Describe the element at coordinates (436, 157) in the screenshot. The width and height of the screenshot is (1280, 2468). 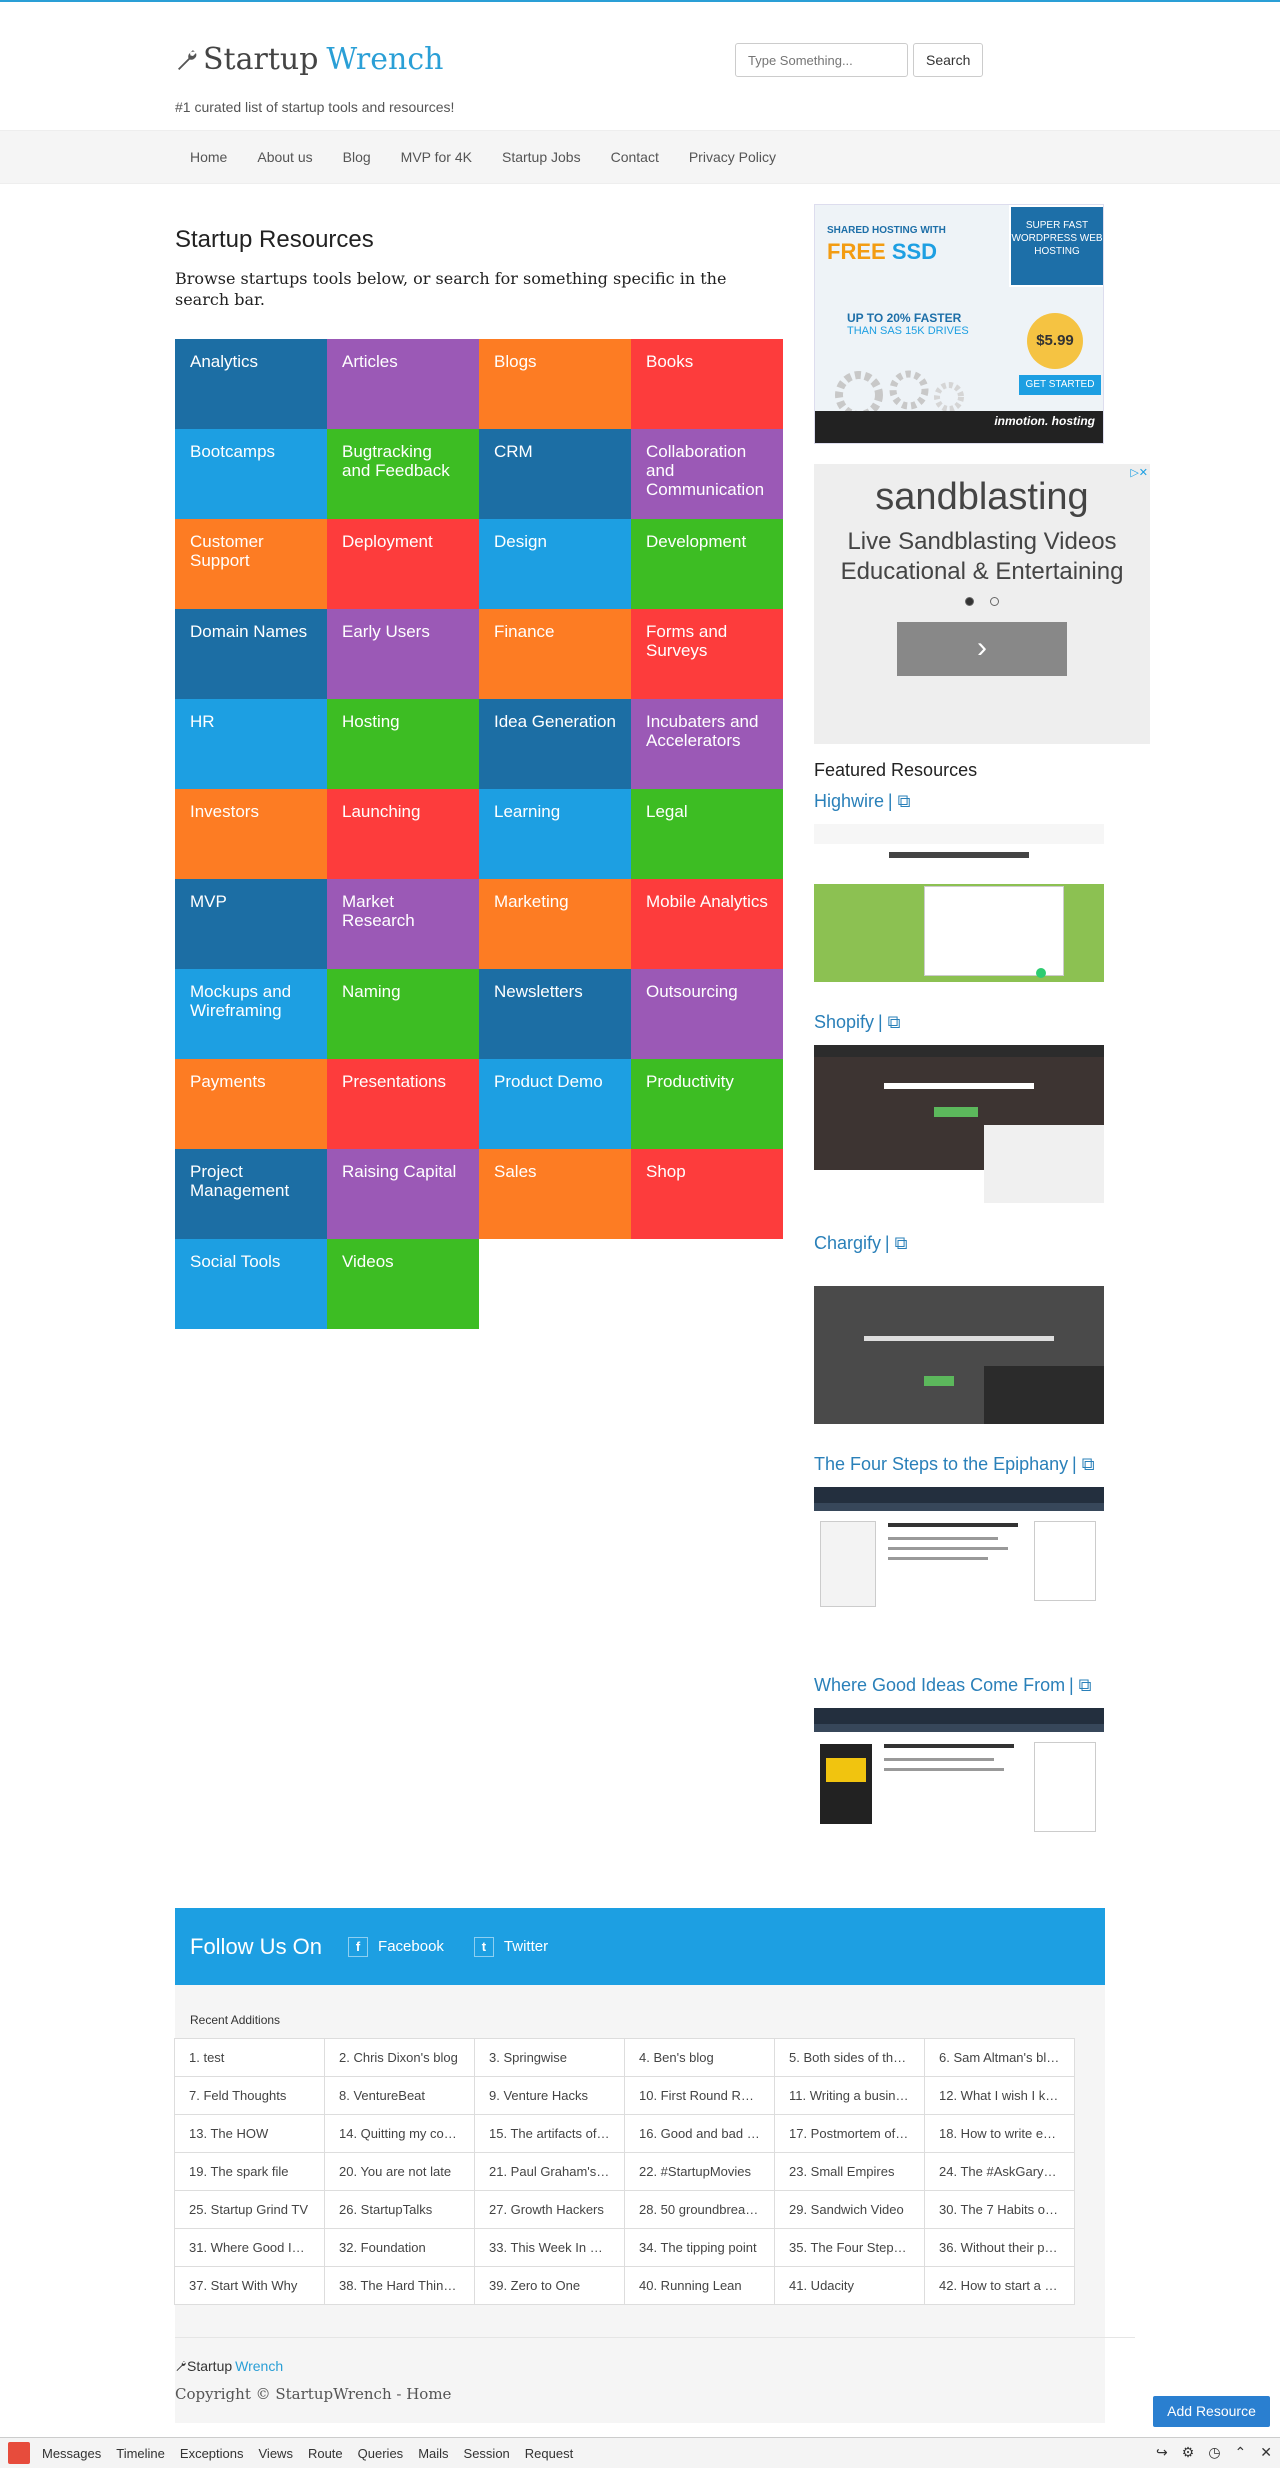
I see `nav-mvp-for-4k: MVP for 4K` at that location.